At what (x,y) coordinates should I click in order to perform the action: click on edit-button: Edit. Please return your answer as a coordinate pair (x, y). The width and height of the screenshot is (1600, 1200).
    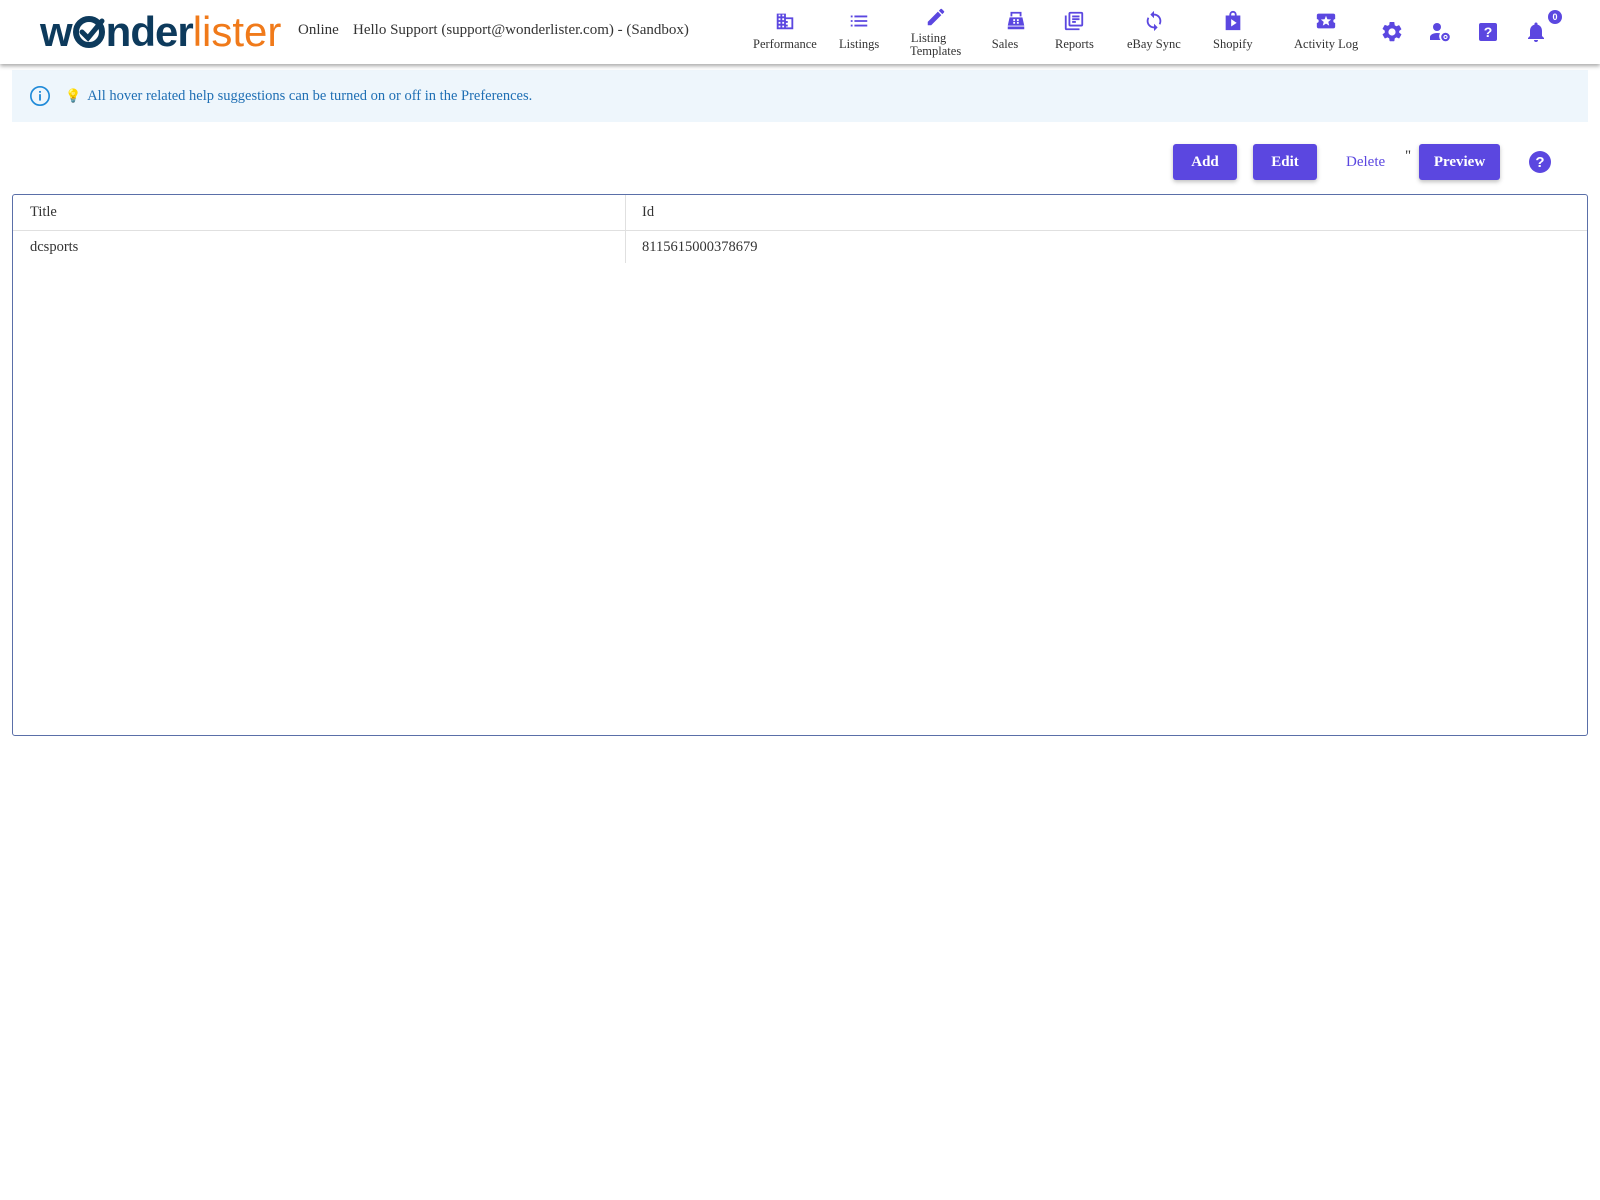
    Looking at the image, I should click on (1285, 162).